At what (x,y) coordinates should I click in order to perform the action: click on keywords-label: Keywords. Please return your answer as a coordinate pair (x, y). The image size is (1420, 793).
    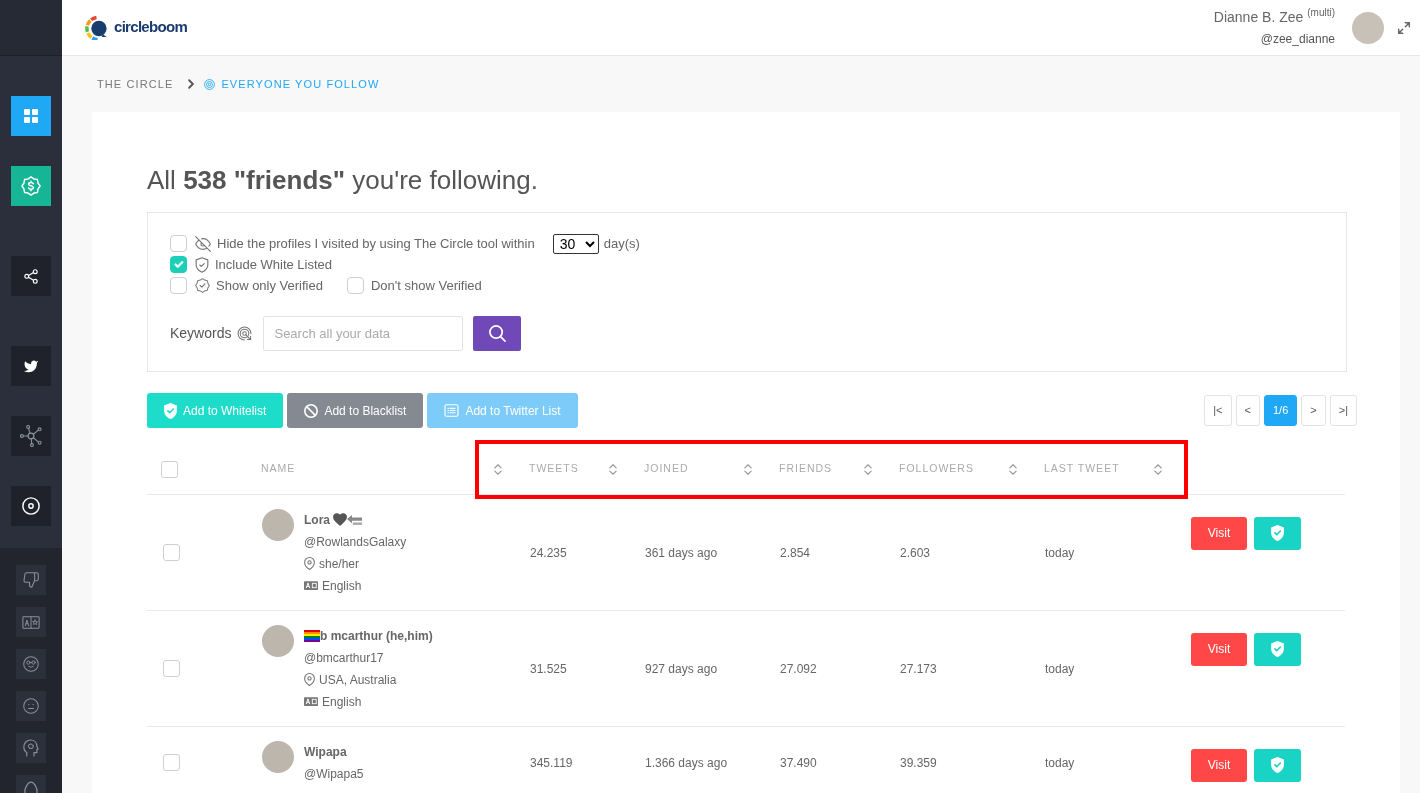
    Looking at the image, I should click on (201, 333).